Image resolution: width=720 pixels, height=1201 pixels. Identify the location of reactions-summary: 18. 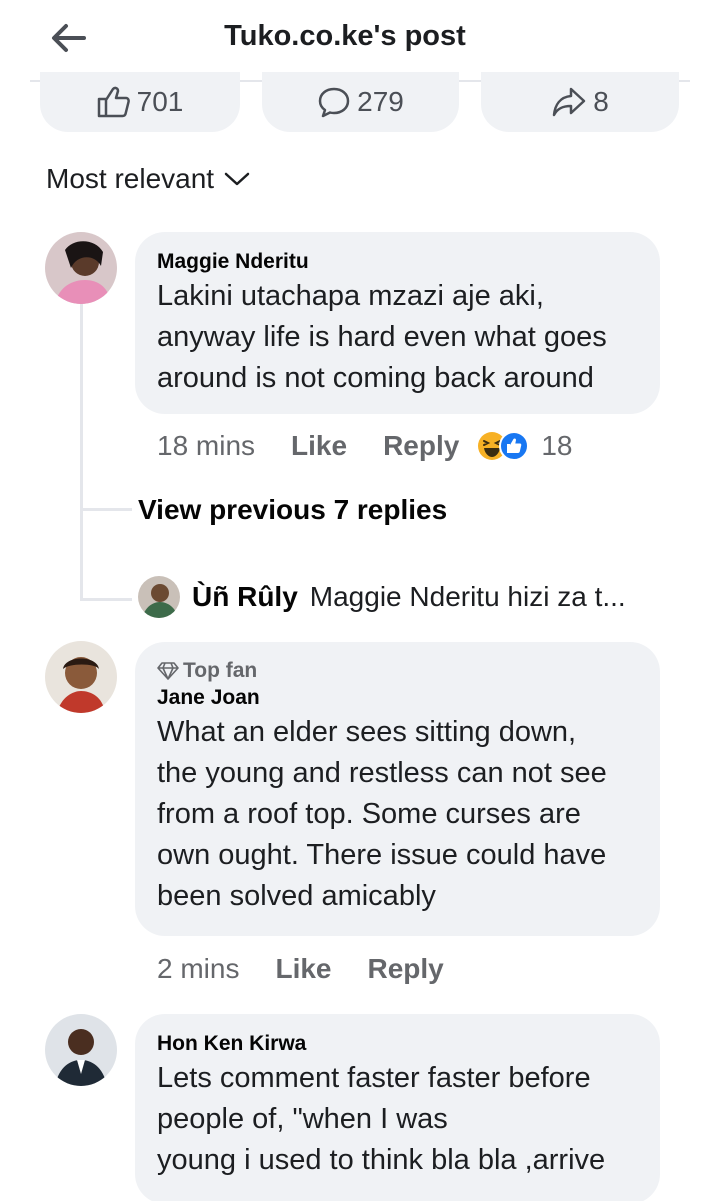
(524, 446).